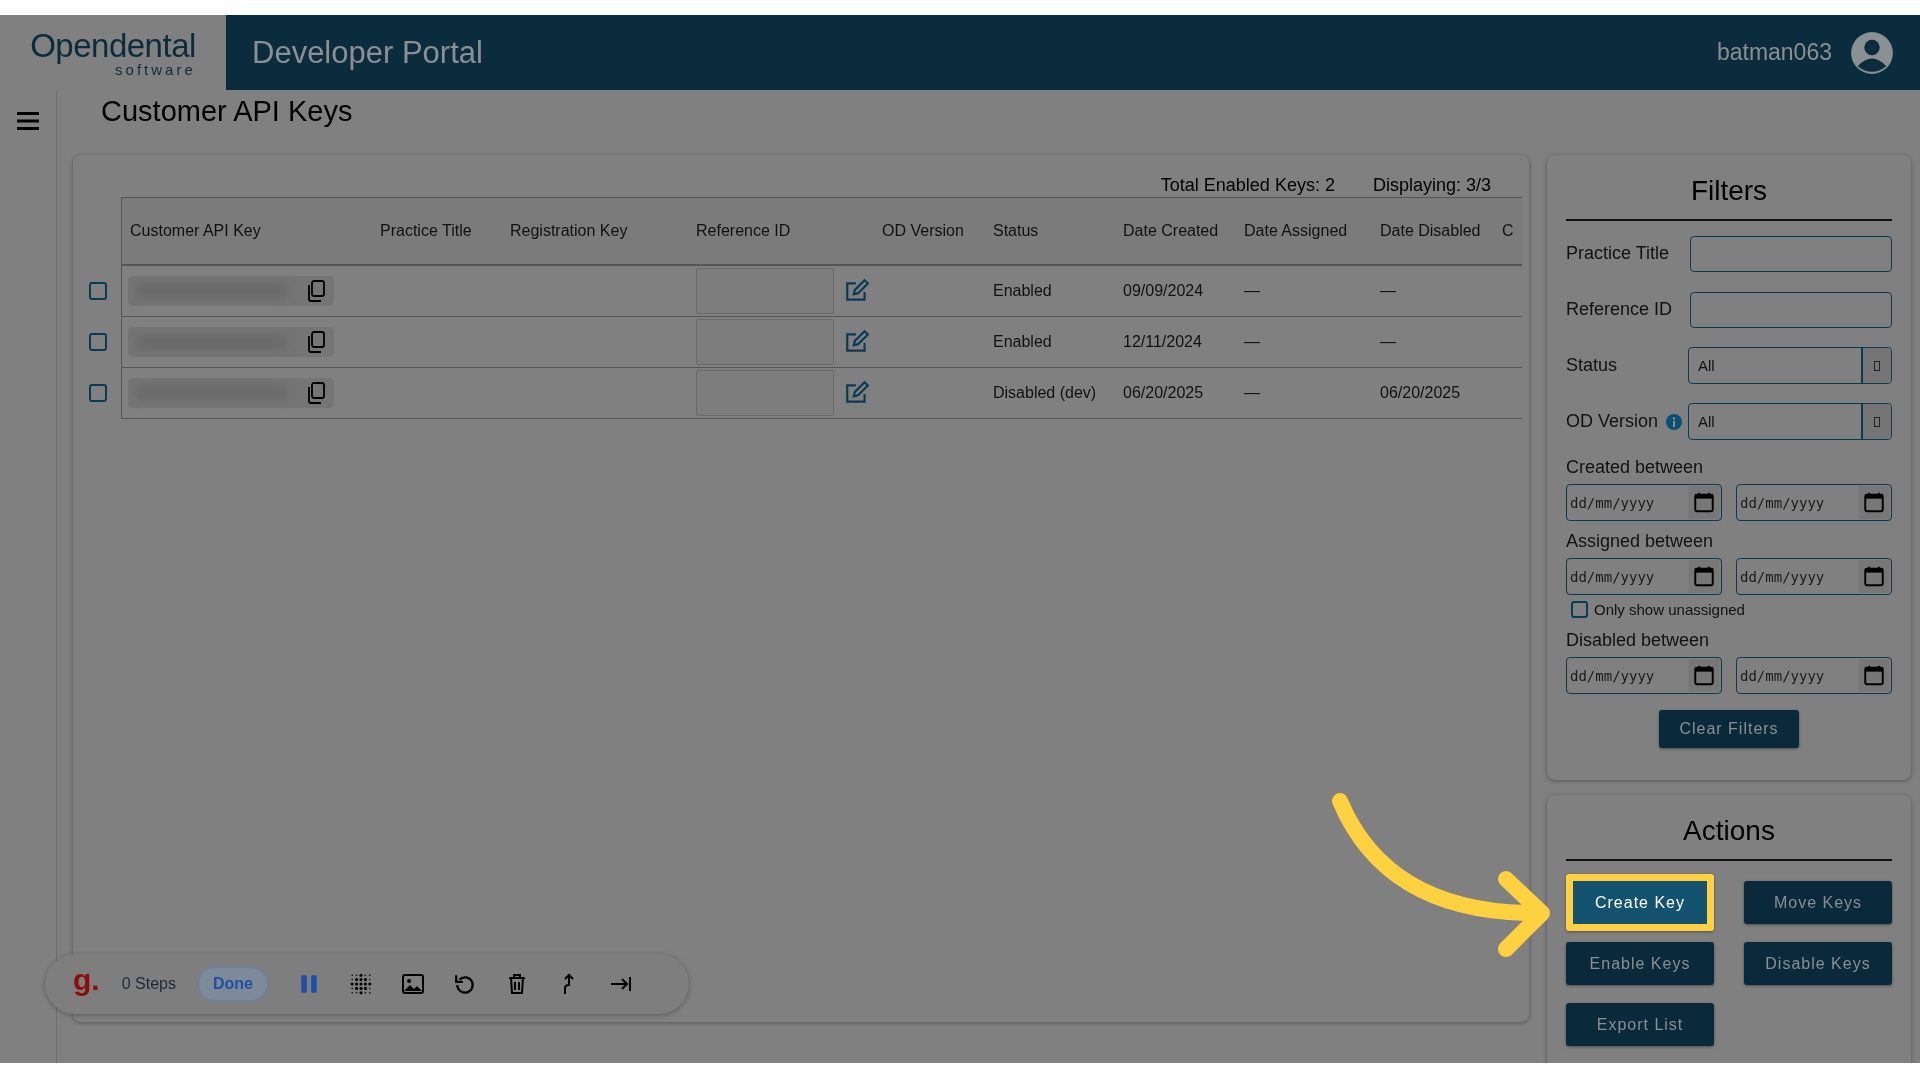 This screenshot has height=1080, width=1920. Describe the element at coordinates (1640, 541) in the screenshot. I see `field-label: Assigned between` at that location.